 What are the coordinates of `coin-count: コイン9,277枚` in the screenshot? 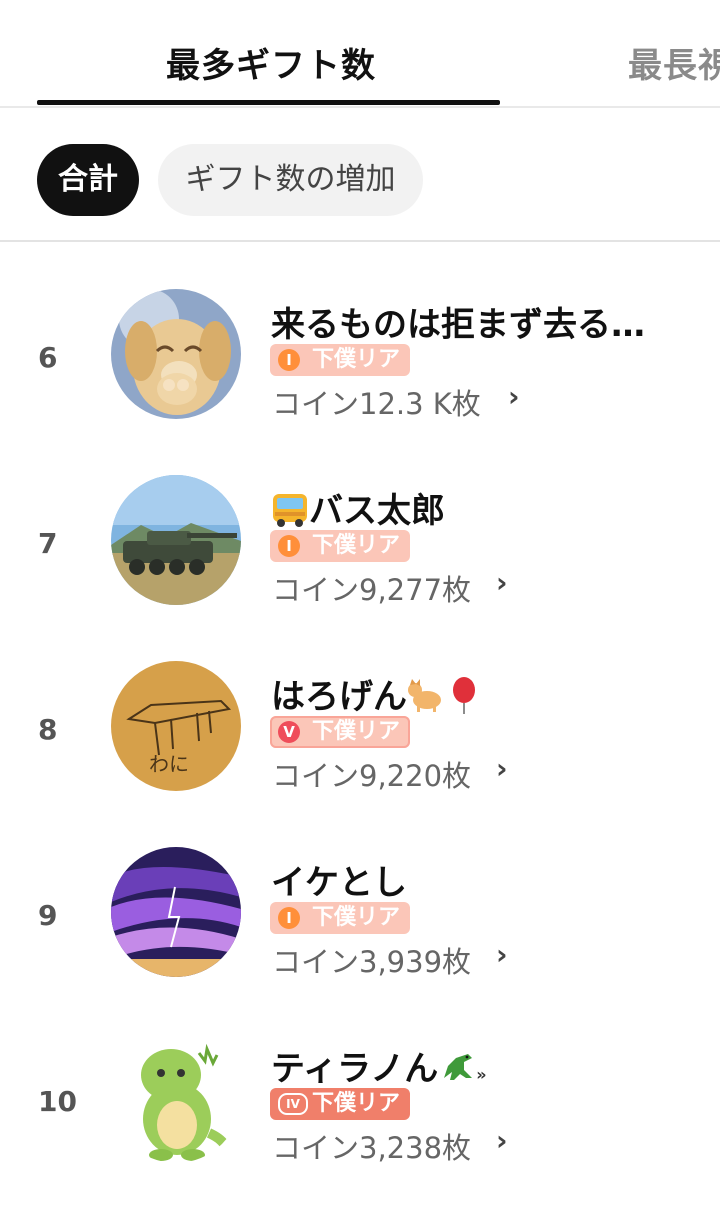 It's located at (372, 590).